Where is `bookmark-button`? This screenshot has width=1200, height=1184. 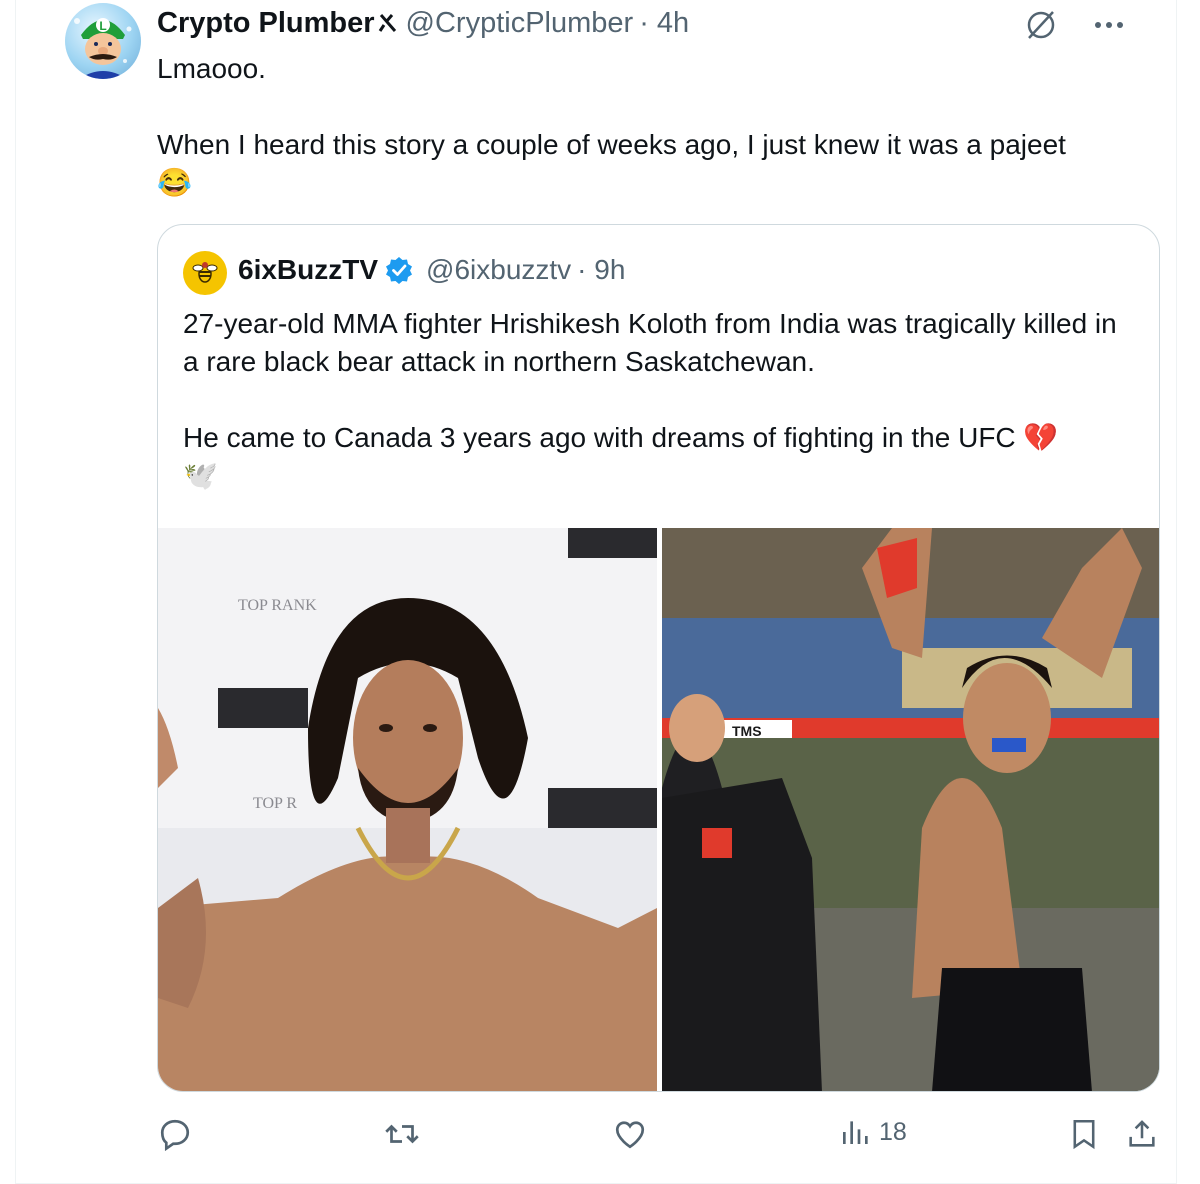 bookmark-button is located at coordinates (1084, 1134).